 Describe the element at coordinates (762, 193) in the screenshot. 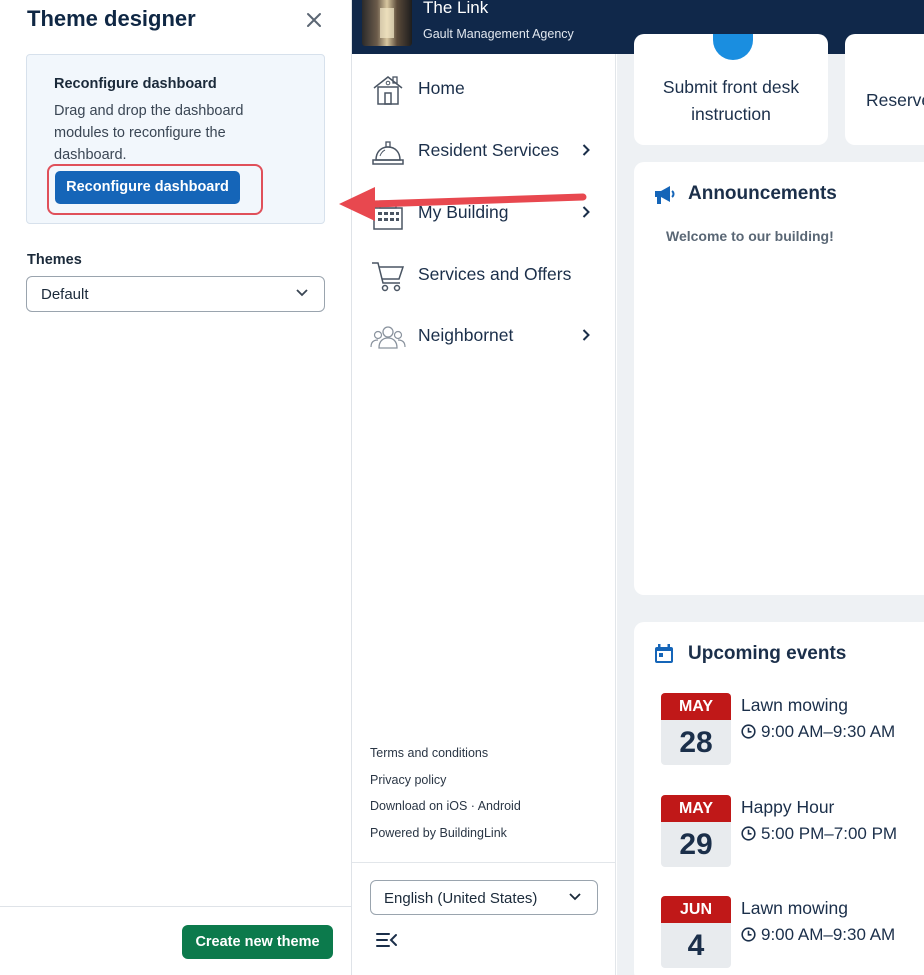

I see `announcements-title: Announcements` at that location.